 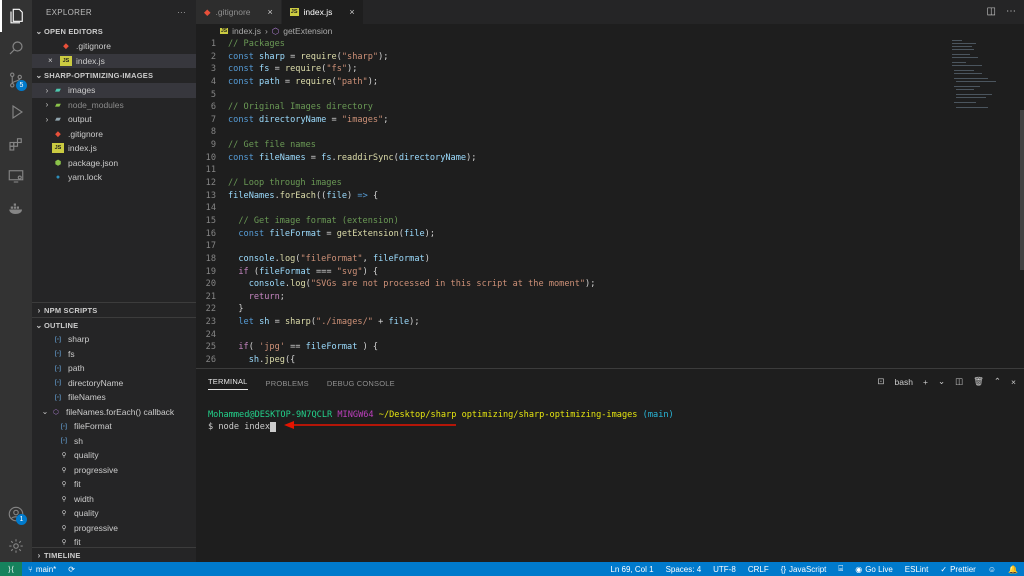 I want to click on tree-item-node-modules: › ▰ node_modules, so click(x=114, y=105).